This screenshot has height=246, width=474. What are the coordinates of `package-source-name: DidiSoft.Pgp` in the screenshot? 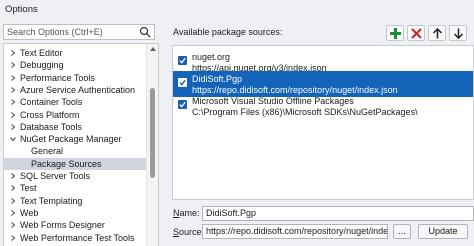 It's located at (217, 79).